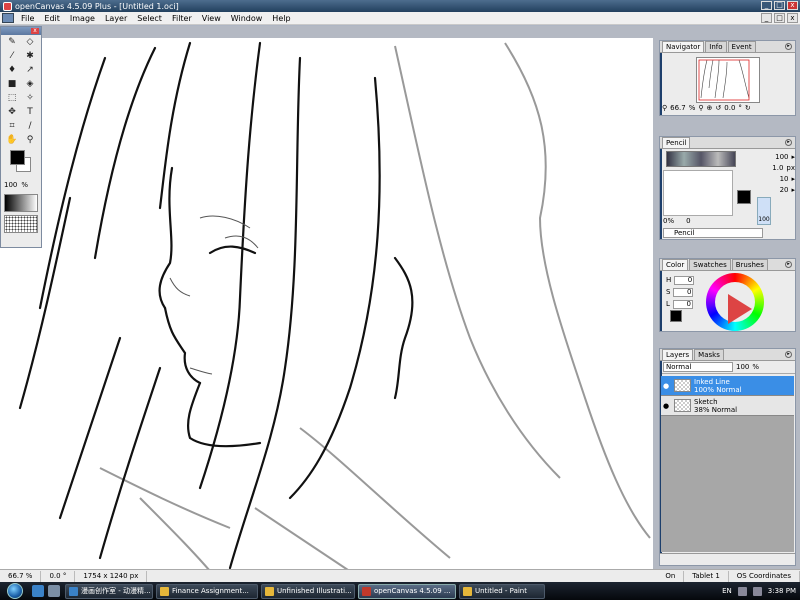 The image size is (800, 600). Describe the element at coordinates (30, 126) in the screenshot. I see `eyedropper-tool-icon: /` at that location.